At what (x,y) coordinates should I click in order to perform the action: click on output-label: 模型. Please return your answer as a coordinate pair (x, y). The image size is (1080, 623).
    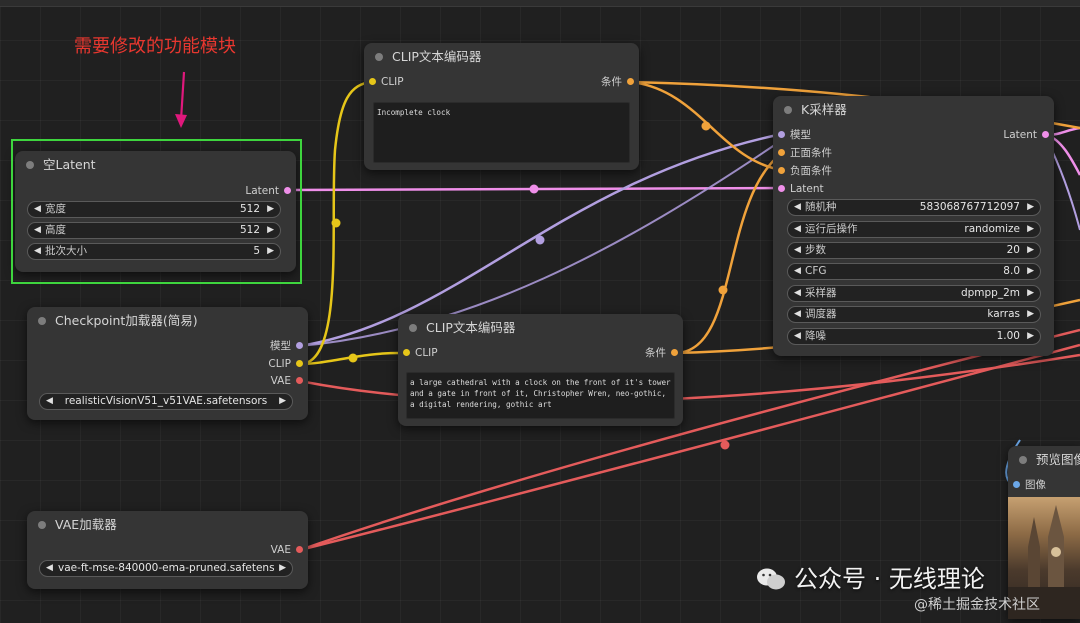
    Looking at the image, I should click on (280, 346).